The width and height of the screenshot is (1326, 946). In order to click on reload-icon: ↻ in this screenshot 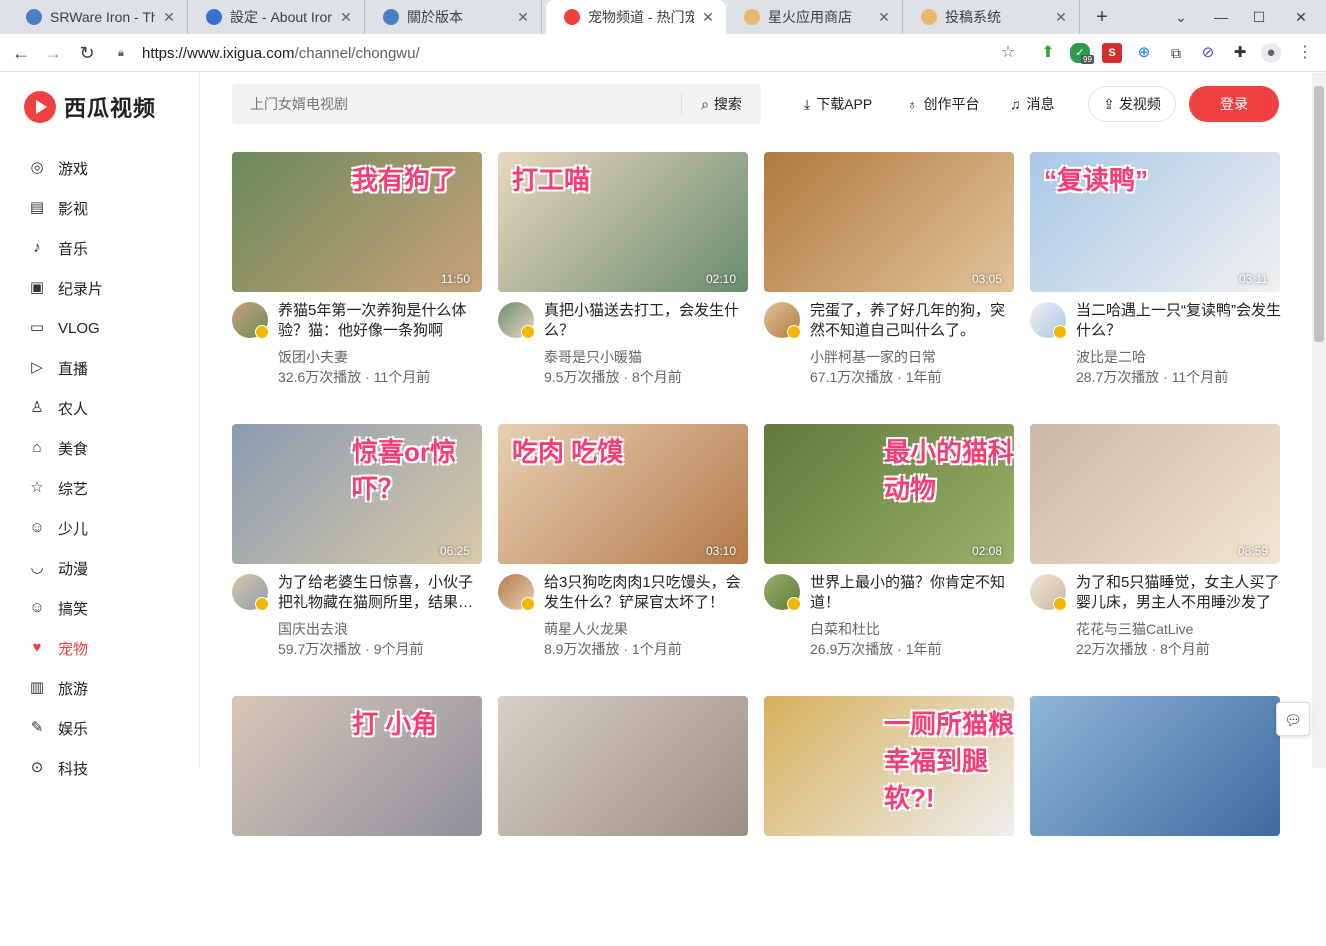, I will do `click(87, 53)`.